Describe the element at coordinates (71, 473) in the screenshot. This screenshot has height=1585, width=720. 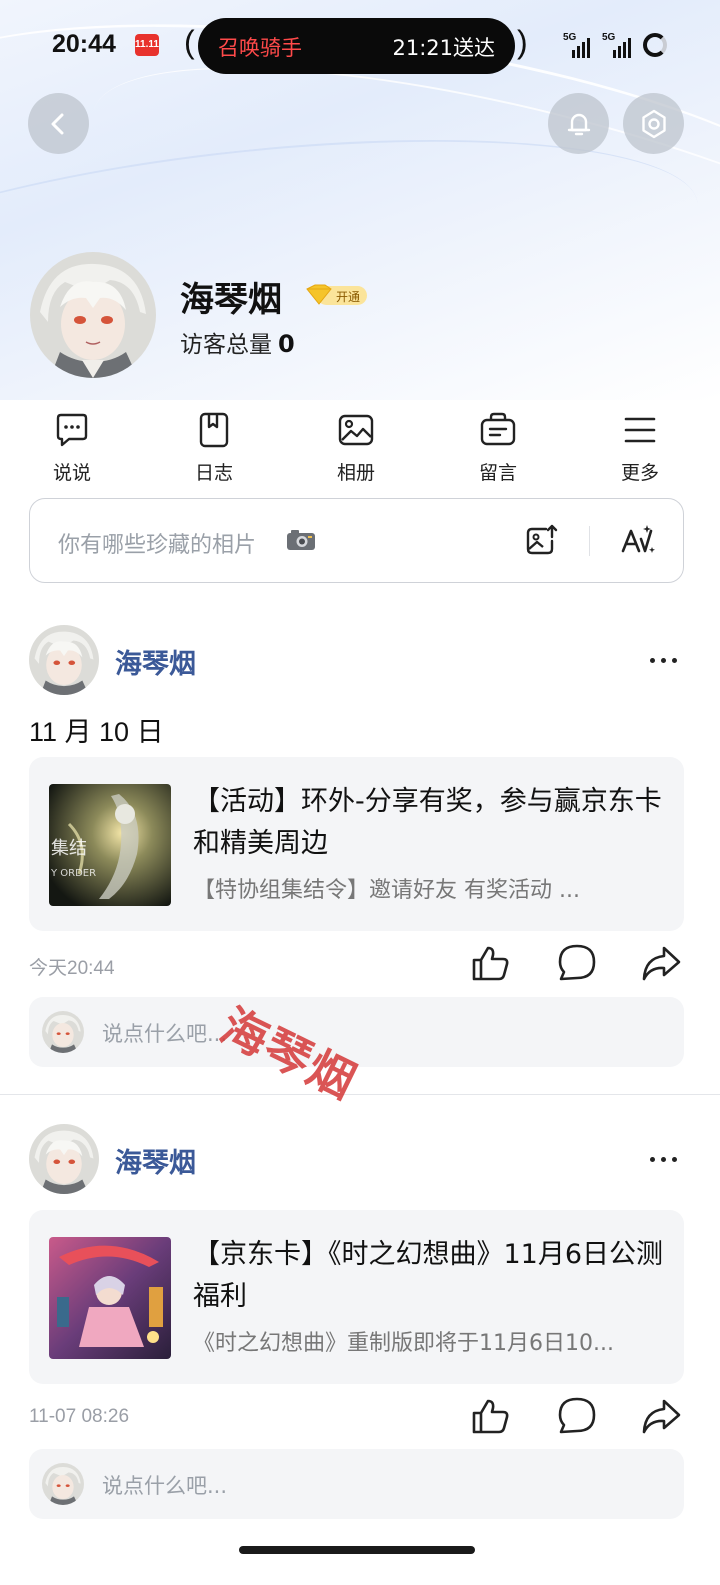
I see `nav-label: 说说` at that location.